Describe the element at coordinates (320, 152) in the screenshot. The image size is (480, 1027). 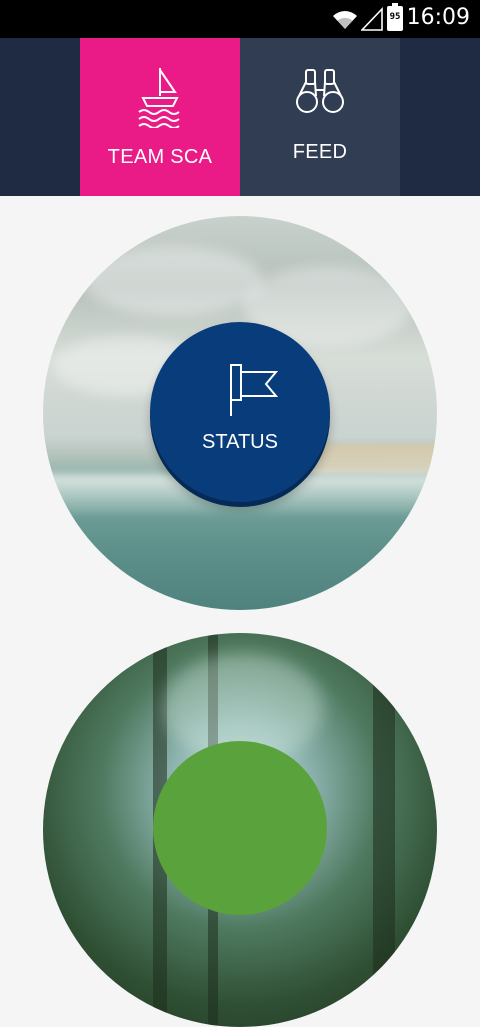
I see `tab-label: FEED` at that location.